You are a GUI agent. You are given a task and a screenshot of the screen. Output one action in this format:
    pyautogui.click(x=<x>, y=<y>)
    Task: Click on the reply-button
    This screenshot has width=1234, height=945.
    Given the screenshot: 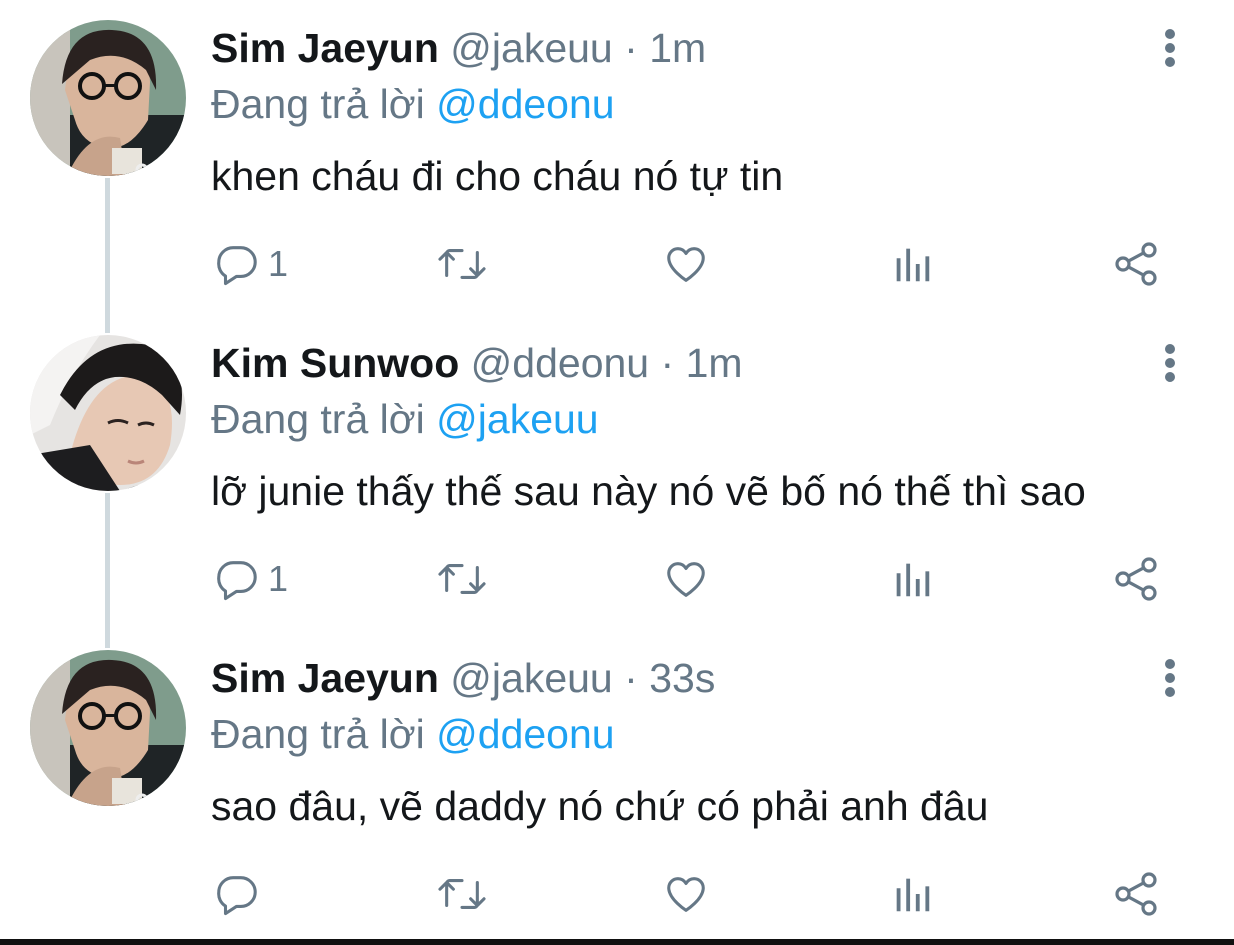 What is the action you would take?
    pyautogui.click(x=241, y=894)
    